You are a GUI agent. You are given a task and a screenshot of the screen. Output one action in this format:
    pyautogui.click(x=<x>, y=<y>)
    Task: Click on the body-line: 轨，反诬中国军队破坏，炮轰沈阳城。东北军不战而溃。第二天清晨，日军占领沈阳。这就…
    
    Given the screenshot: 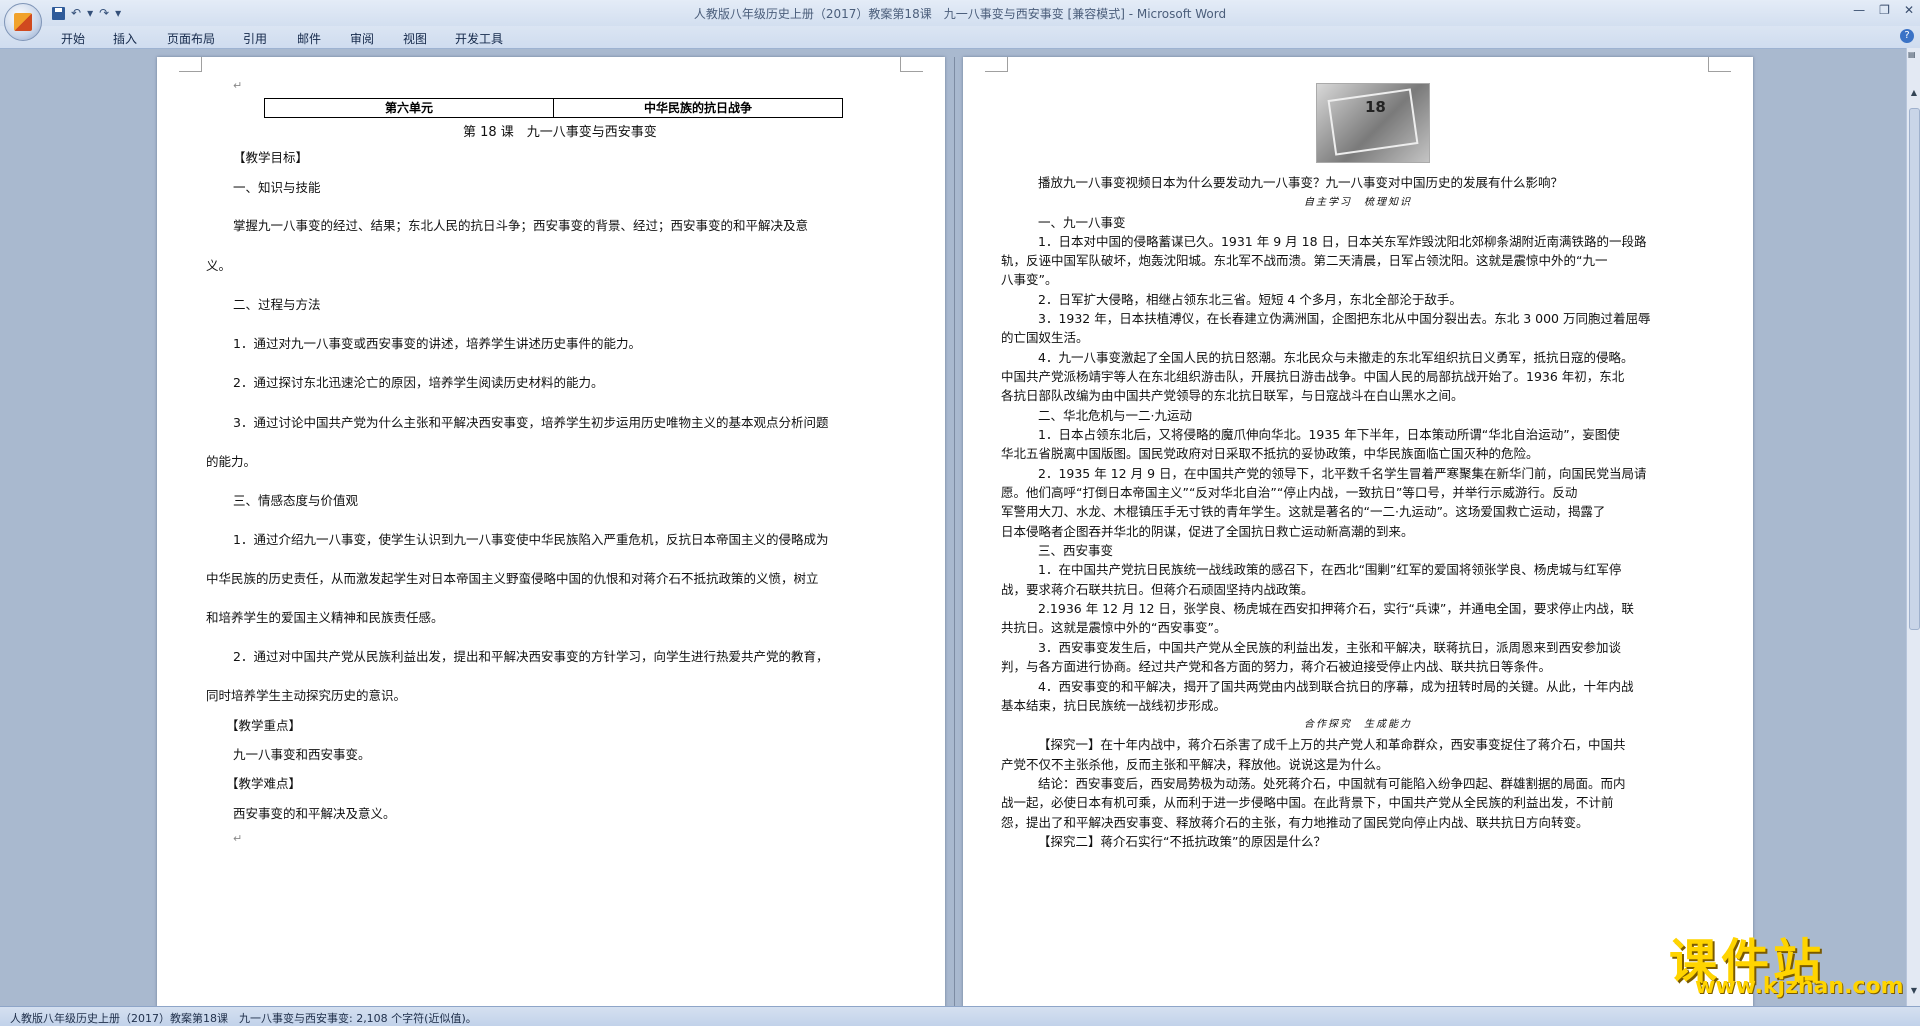 What is the action you would take?
    pyautogui.click(x=1304, y=260)
    